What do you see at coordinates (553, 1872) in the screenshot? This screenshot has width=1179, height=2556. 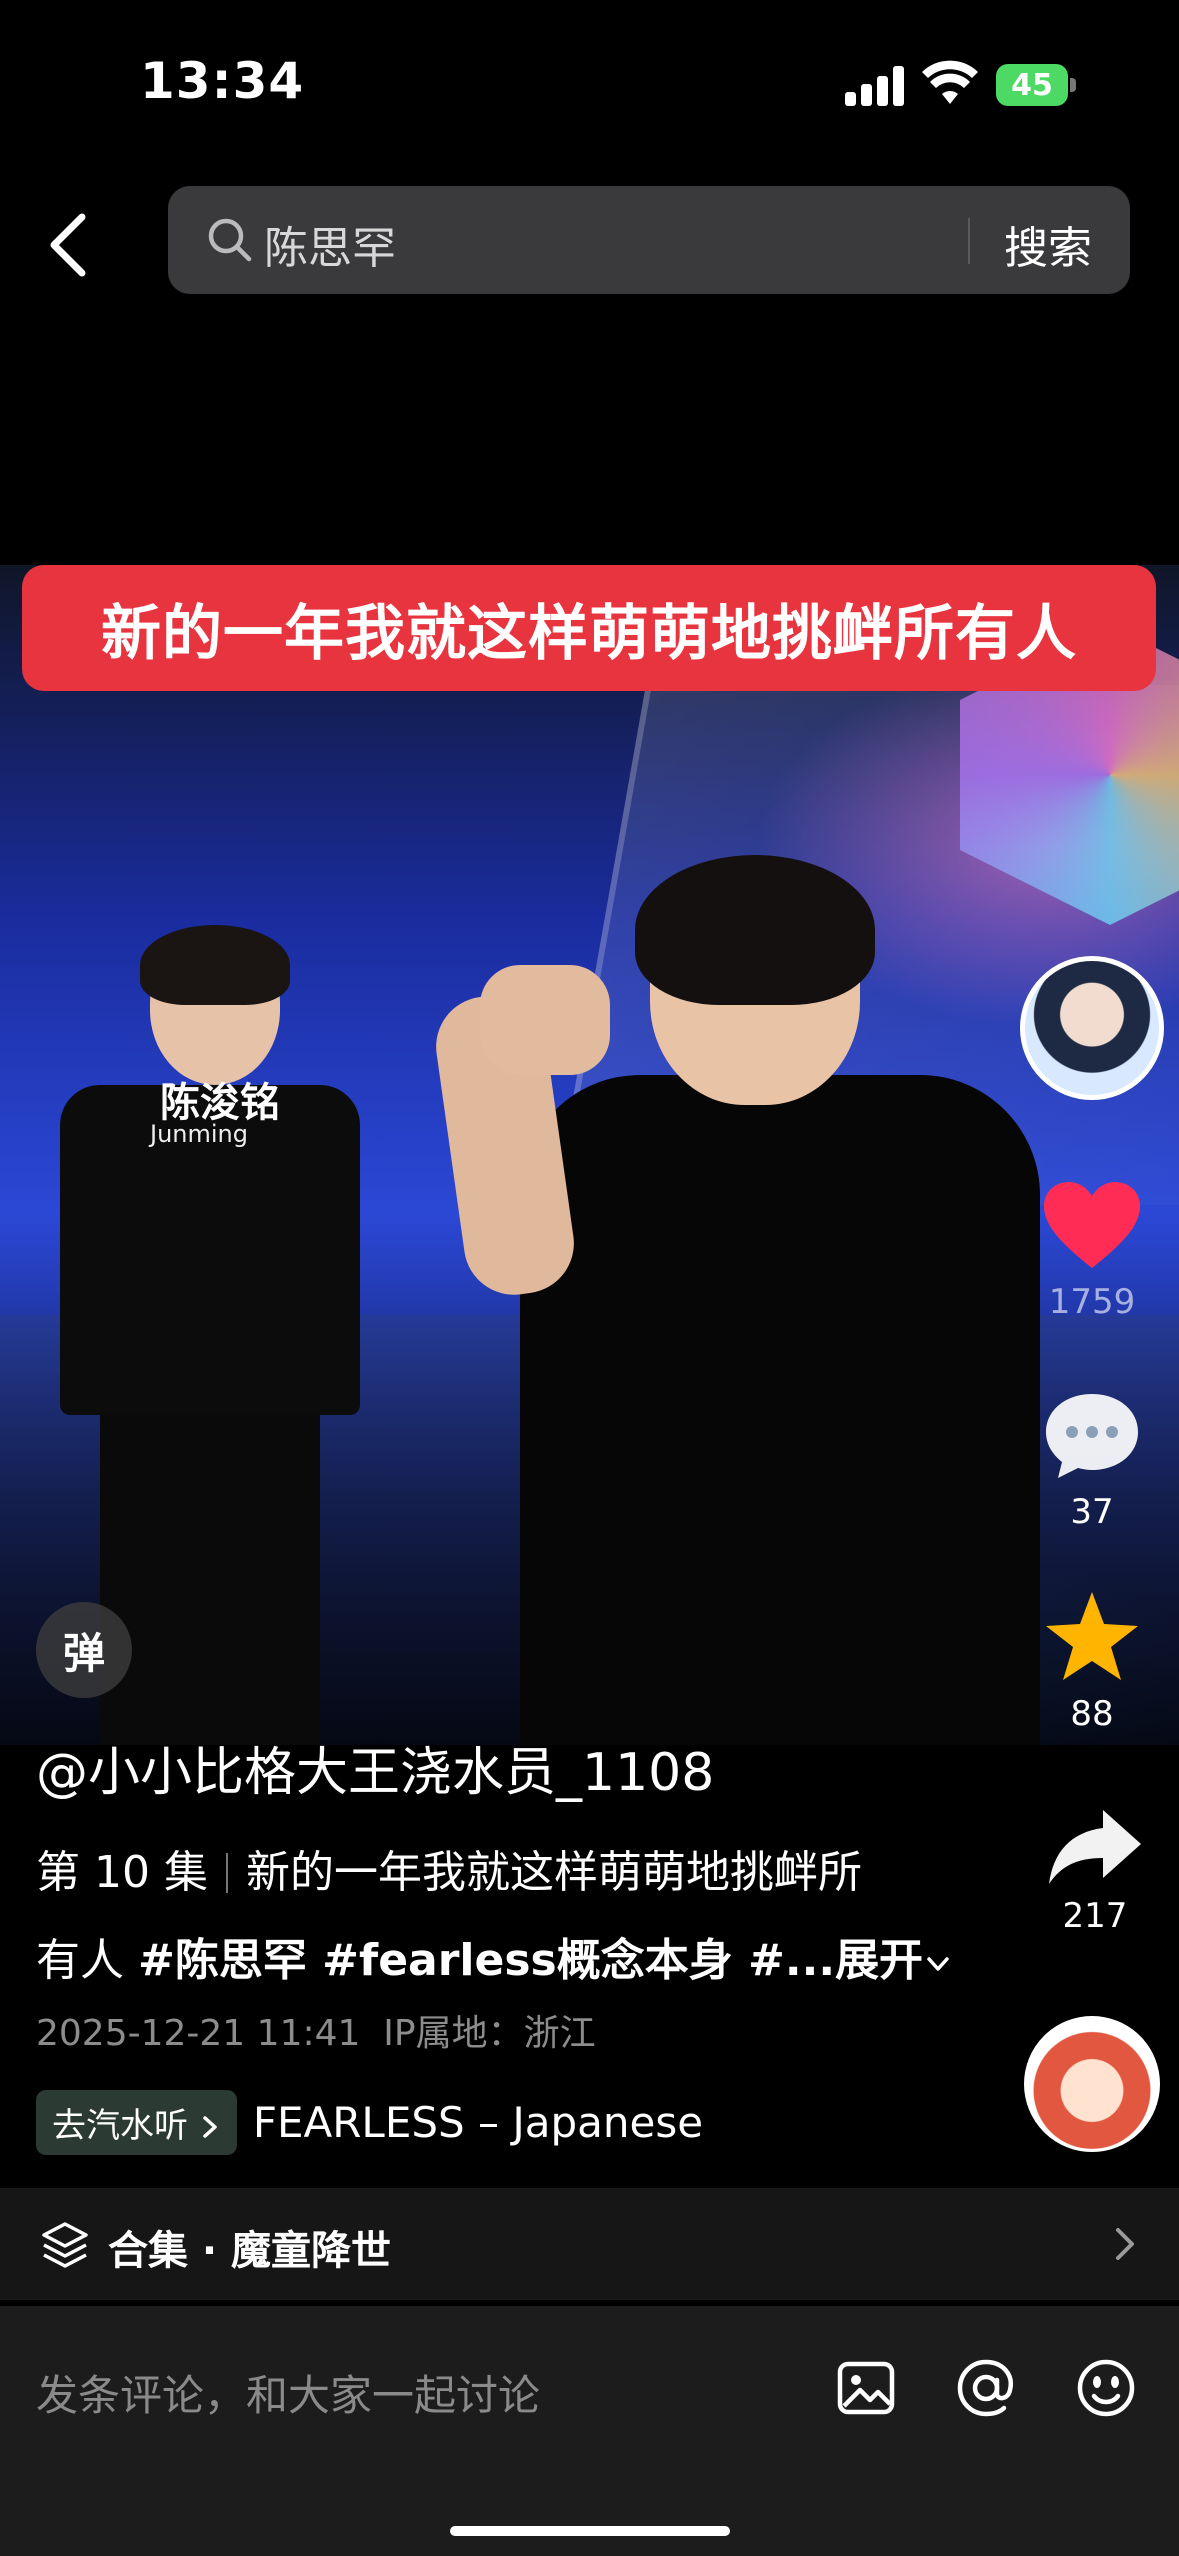 I see `description-line-1: 新的一年我就这样萌萌地挑衅所` at bounding box center [553, 1872].